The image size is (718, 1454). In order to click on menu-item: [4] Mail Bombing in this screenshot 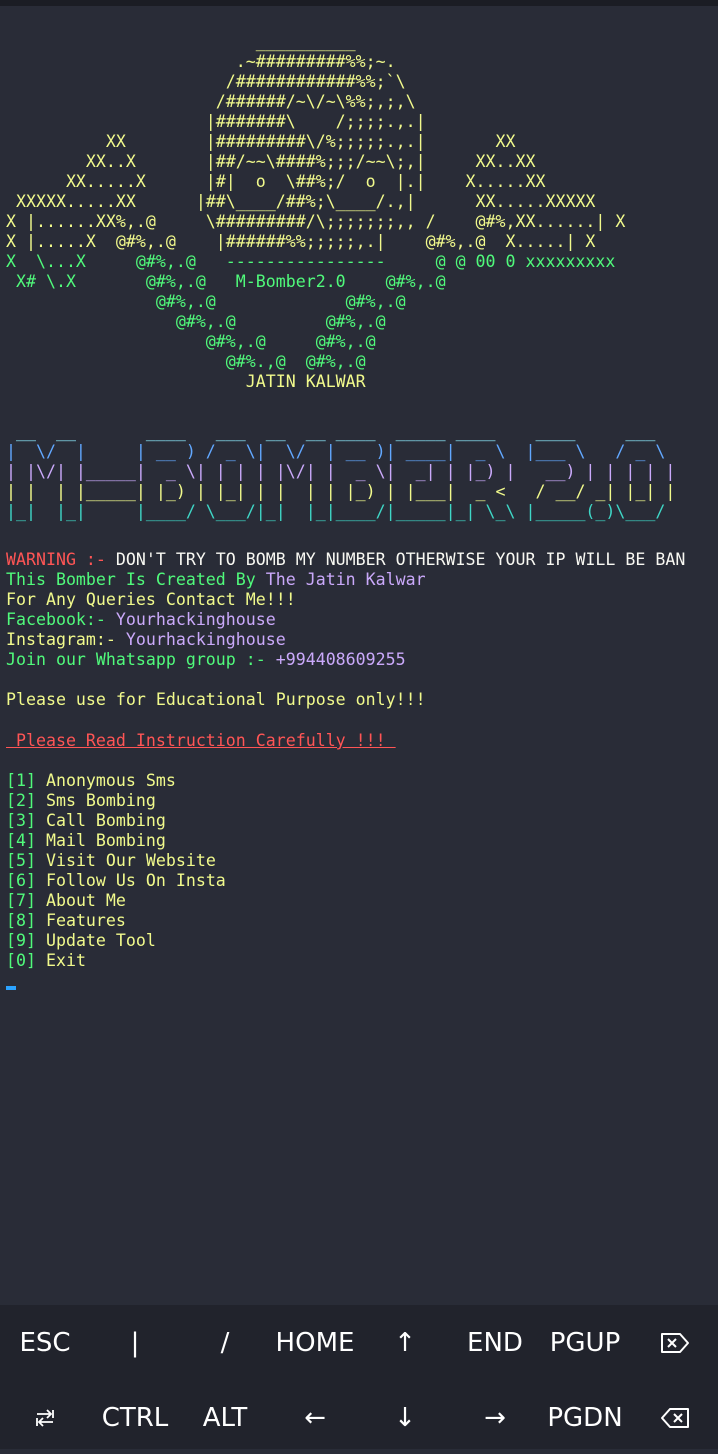, I will do `click(86, 841)`.